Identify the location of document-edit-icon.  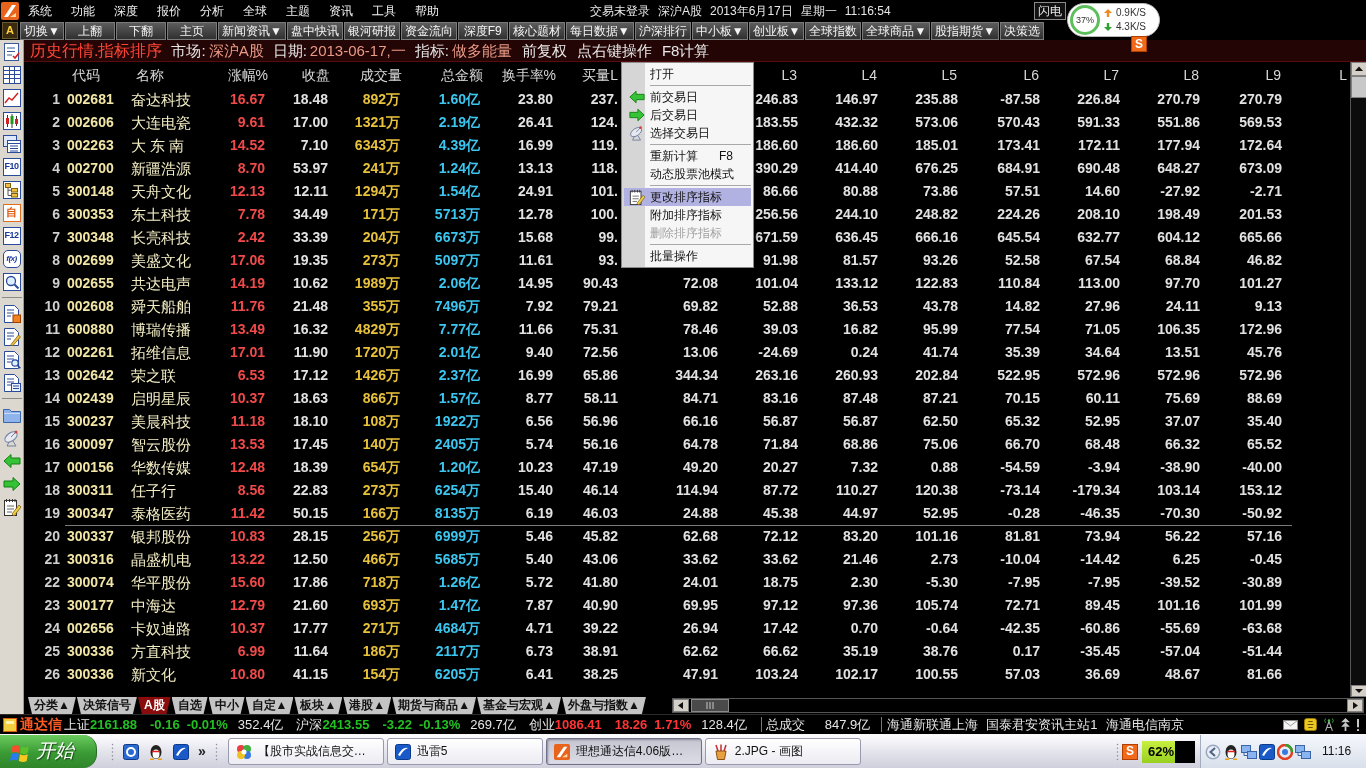
(11, 336).